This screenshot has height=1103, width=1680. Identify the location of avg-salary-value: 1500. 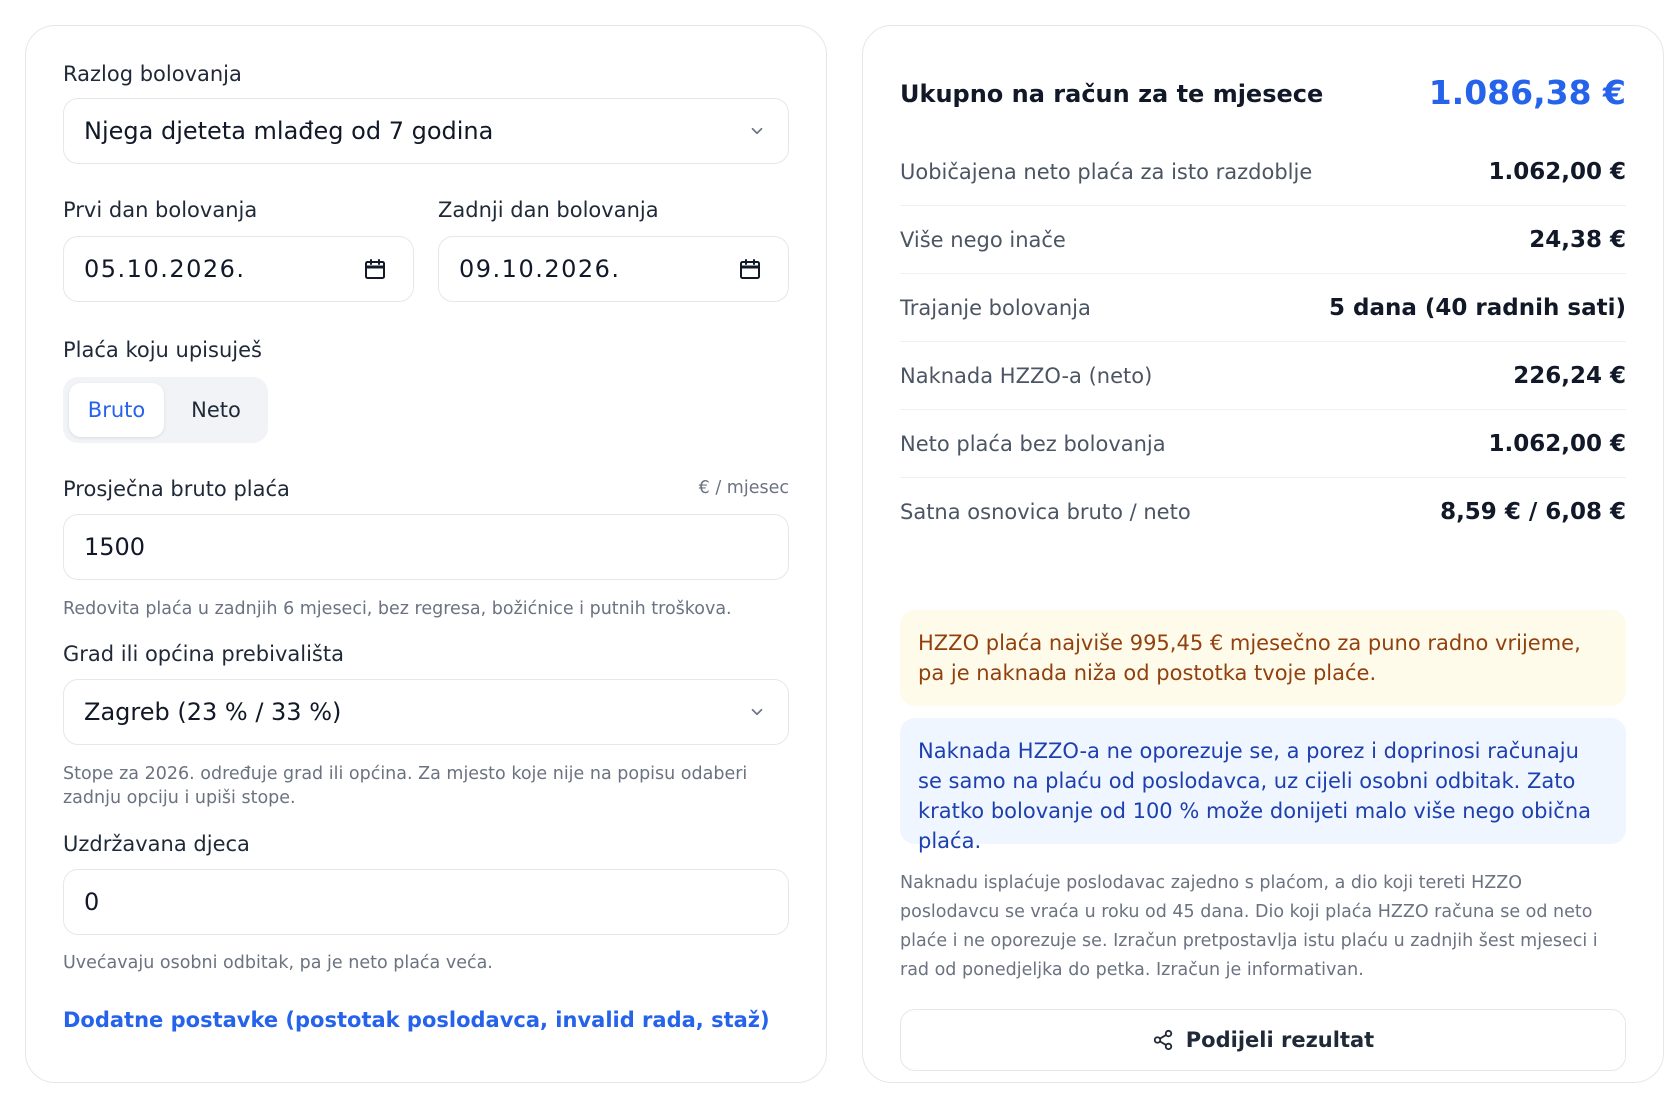
(115, 547).